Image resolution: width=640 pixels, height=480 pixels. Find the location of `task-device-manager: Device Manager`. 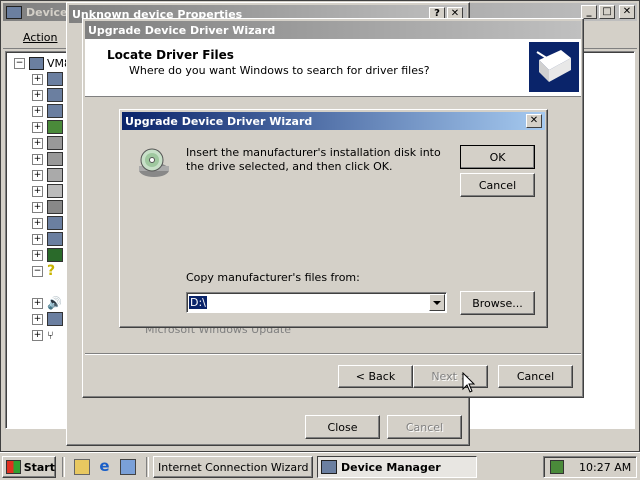

task-device-manager: Device Manager is located at coordinates (397, 467).